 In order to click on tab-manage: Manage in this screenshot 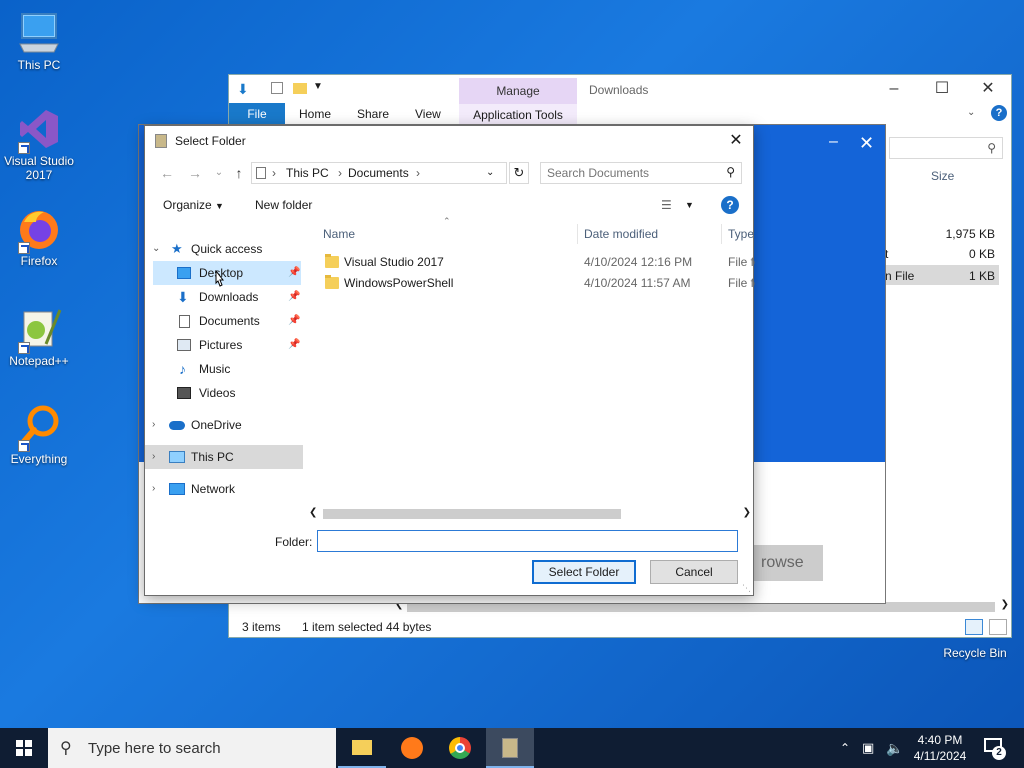, I will do `click(518, 91)`.